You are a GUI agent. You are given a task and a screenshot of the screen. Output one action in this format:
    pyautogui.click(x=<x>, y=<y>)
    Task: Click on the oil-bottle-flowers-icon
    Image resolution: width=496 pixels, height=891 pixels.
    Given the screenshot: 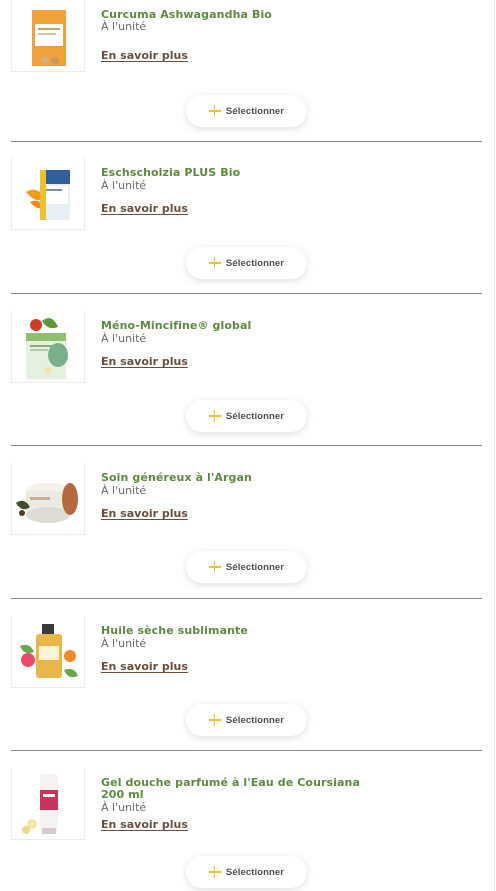 What is the action you would take?
    pyautogui.click(x=49, y=651)
    